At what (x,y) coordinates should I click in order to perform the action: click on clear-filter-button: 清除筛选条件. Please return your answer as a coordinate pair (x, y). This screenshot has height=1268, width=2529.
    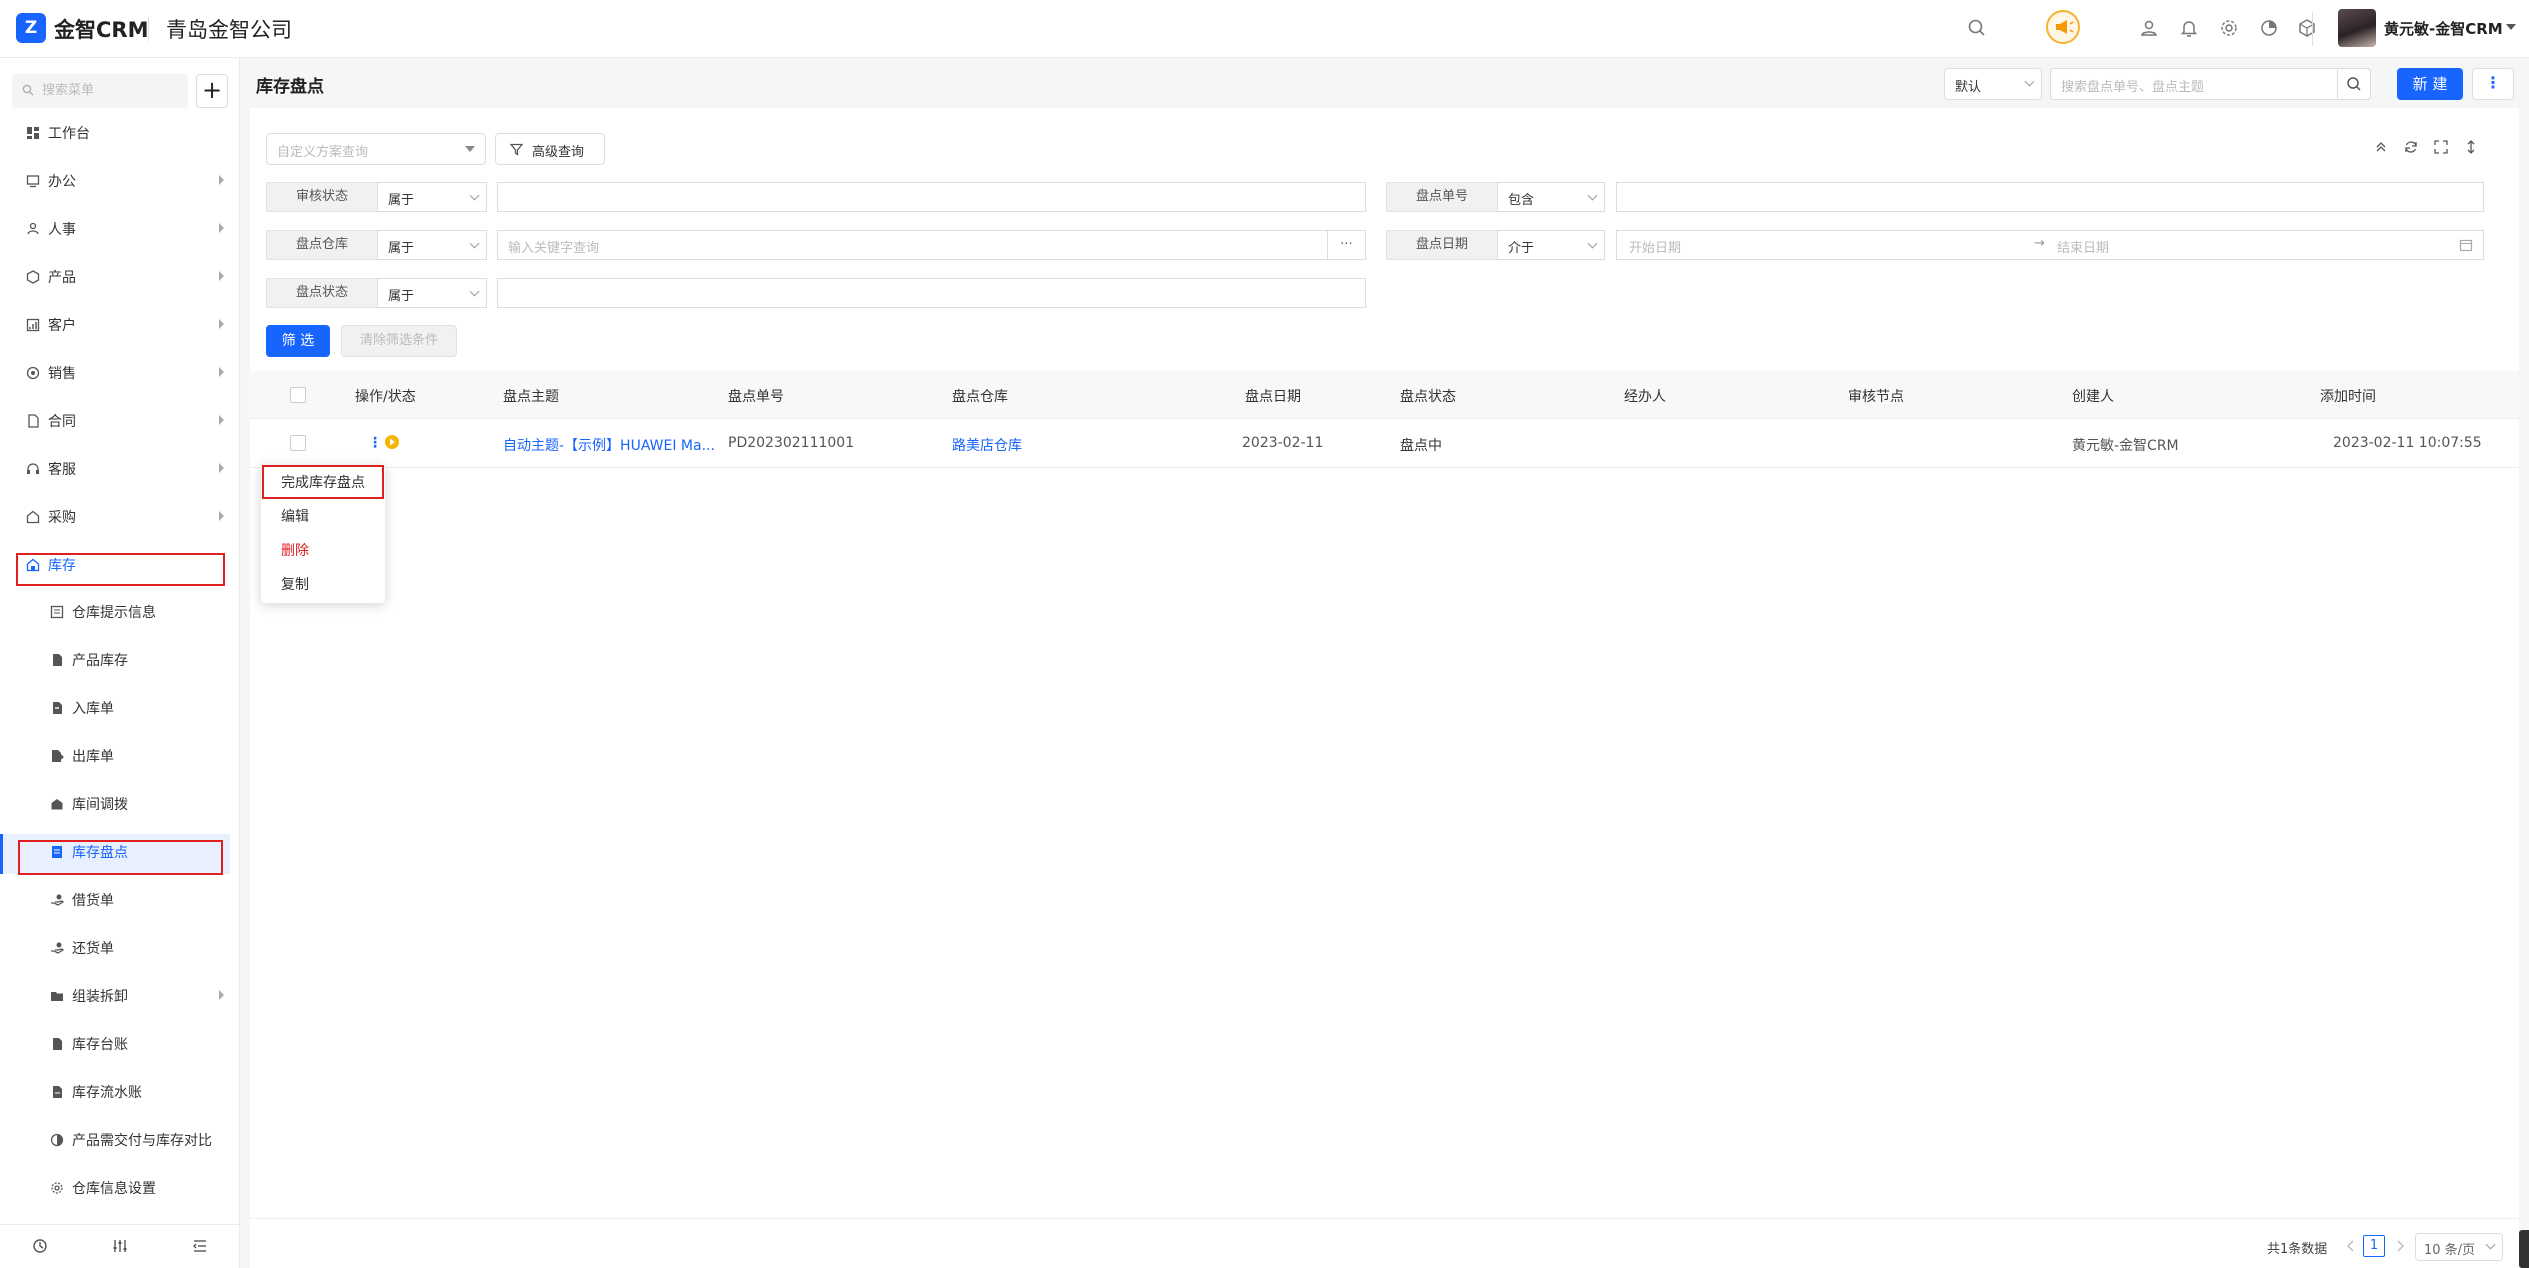
    Looking at the image, I should click on (399, 341).